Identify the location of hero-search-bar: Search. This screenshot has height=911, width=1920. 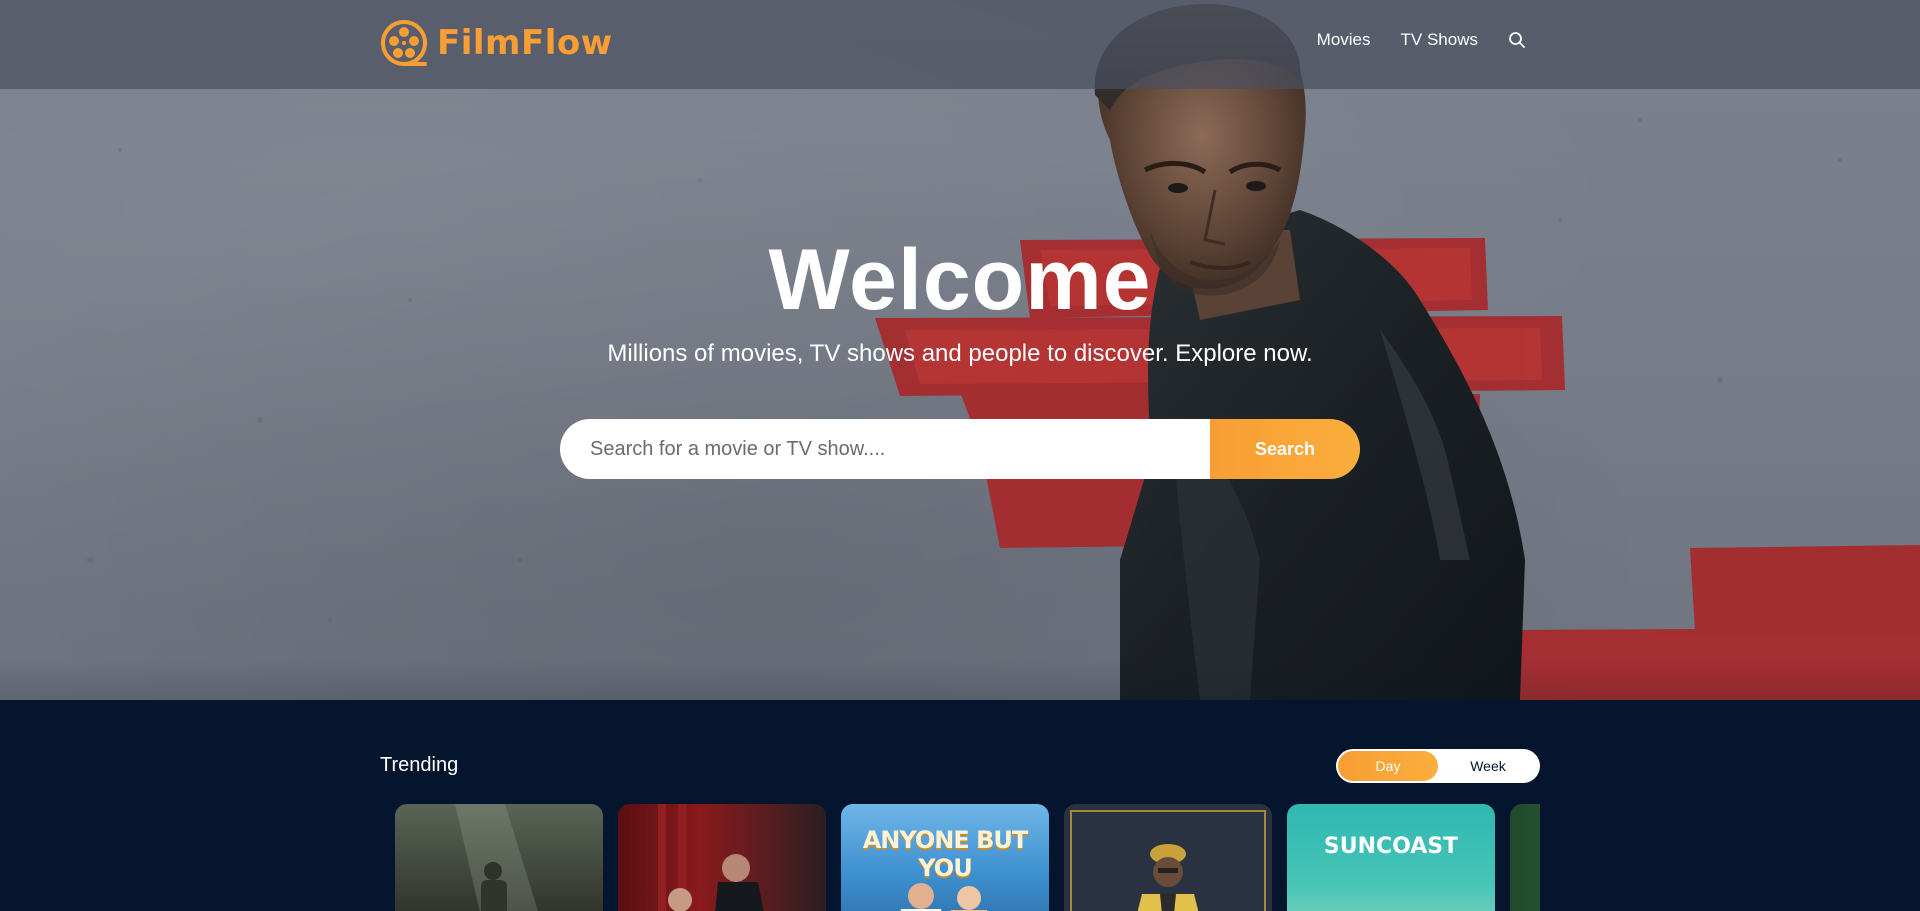
(960, 449).